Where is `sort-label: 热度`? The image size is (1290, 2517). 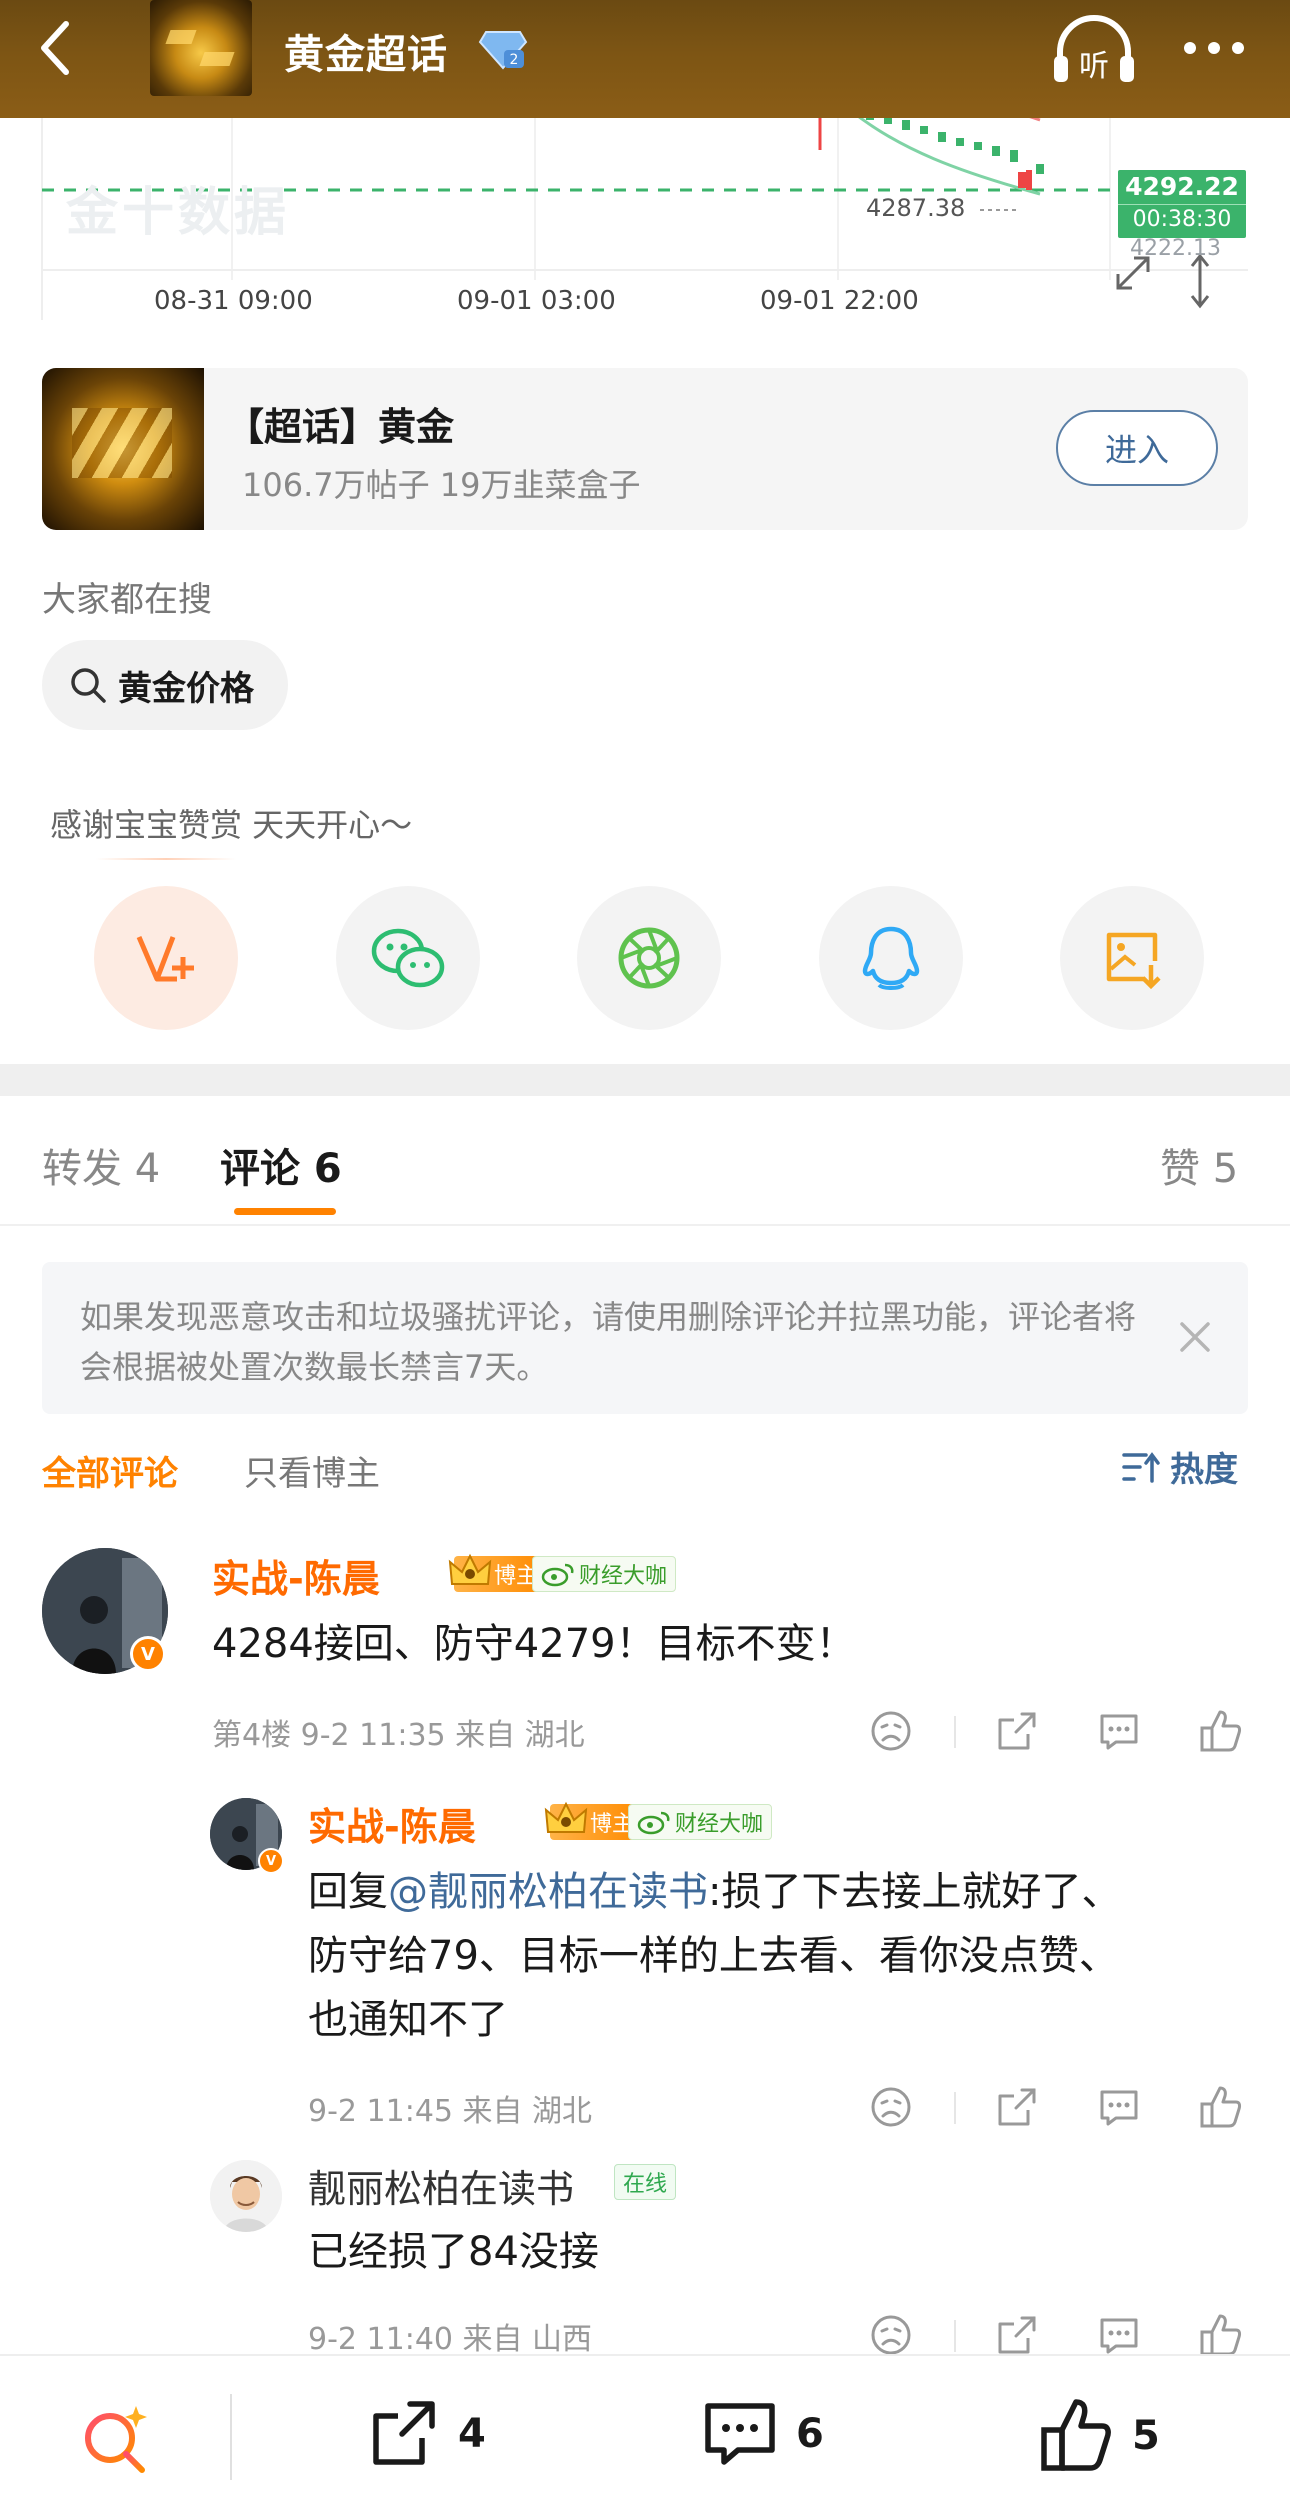 sort-label: 热度 is located at coordinates (1204, 1470).